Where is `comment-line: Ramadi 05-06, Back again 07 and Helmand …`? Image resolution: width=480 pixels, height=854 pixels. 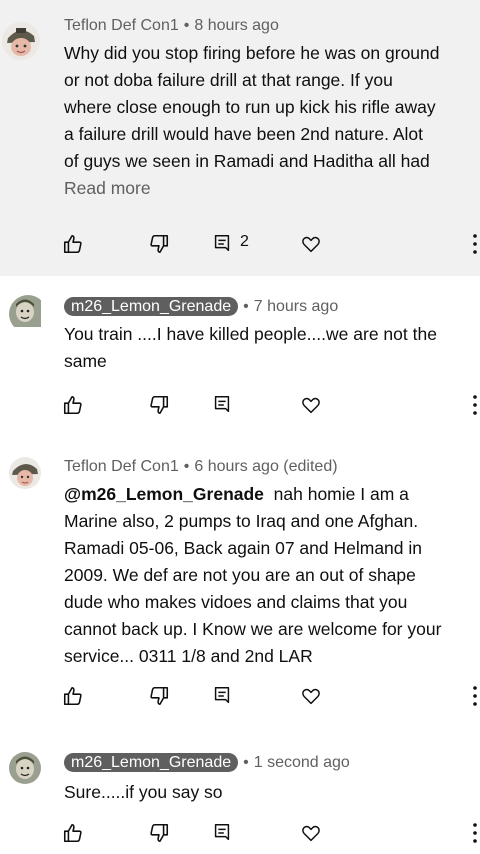 comment-line: Ramadi 05-06, Back again 07 and Helmand … is located at coordinates (243, 548).